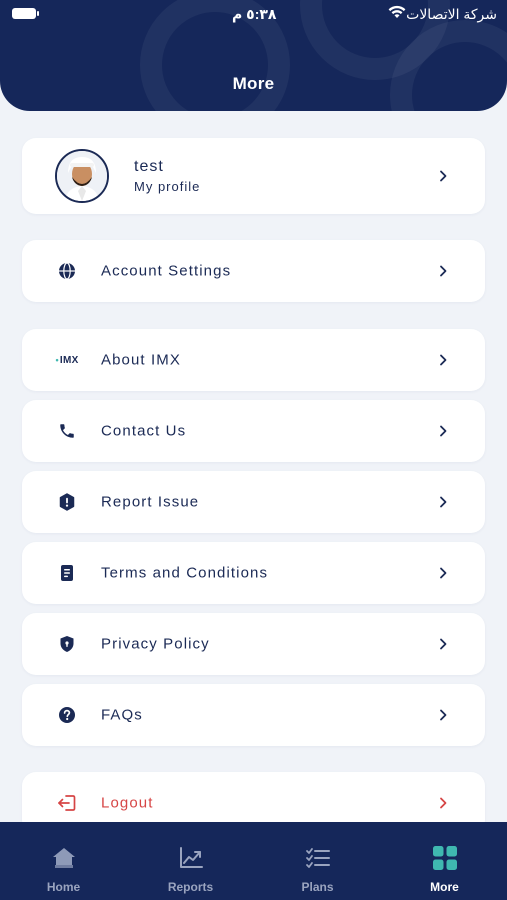 The height and width of the screenshot is (900, 507). I want to click on profile-card: test My profile, so click(253, 176).